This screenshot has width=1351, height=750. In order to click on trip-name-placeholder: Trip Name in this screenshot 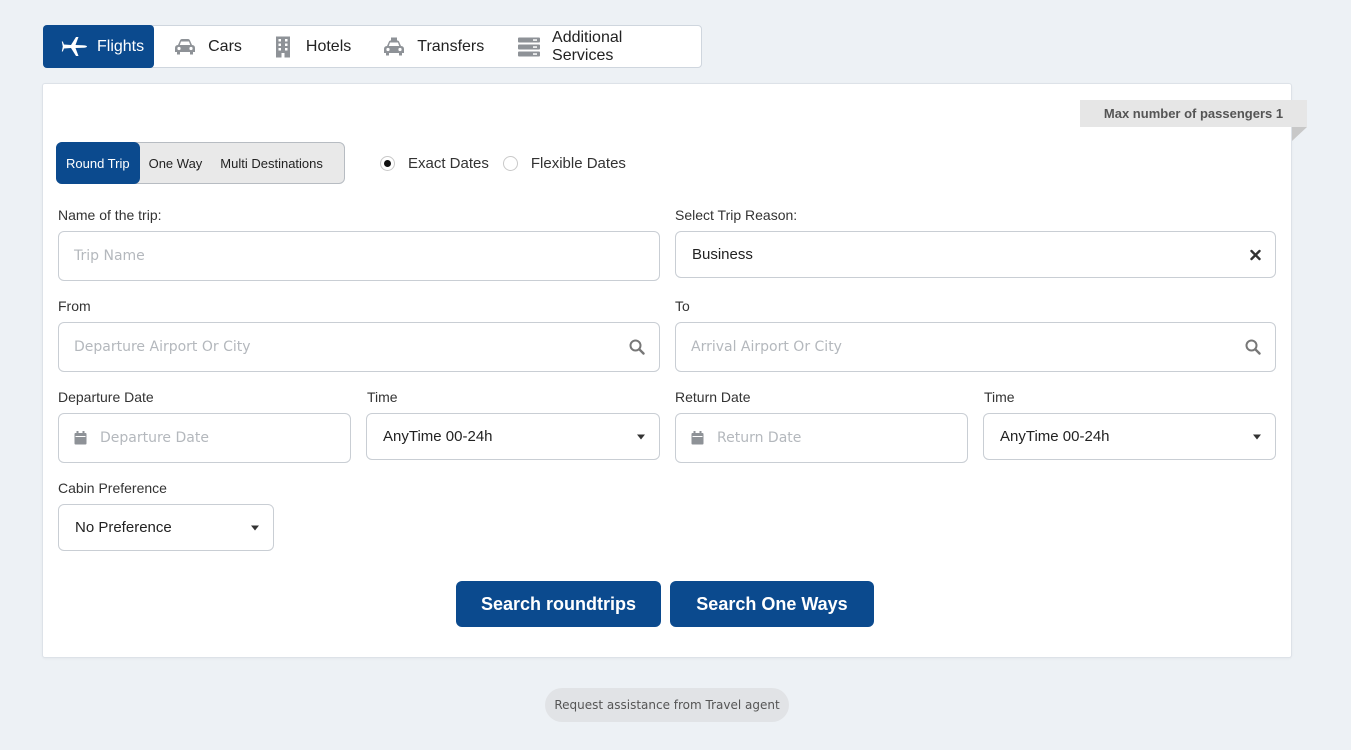, I will do `click(109, 256)`.